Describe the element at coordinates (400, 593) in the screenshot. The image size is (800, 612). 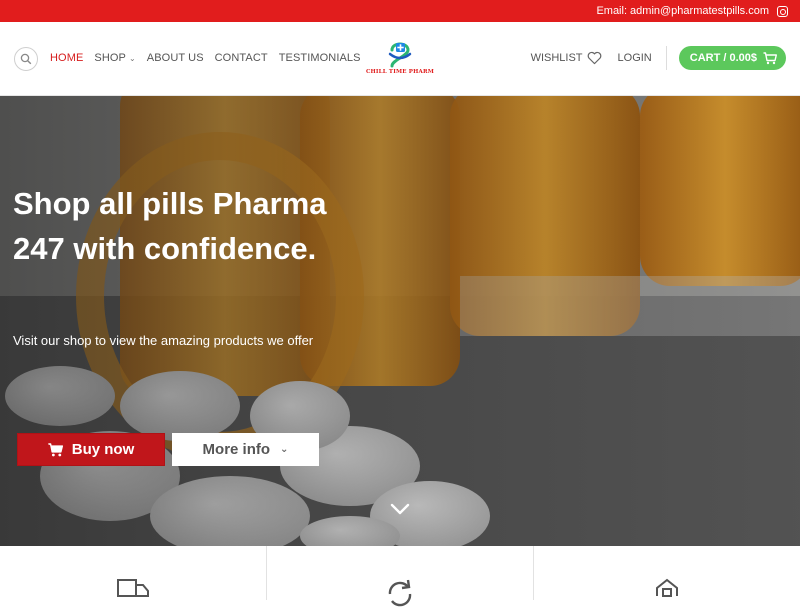
I see `refresh-icon` at that location.